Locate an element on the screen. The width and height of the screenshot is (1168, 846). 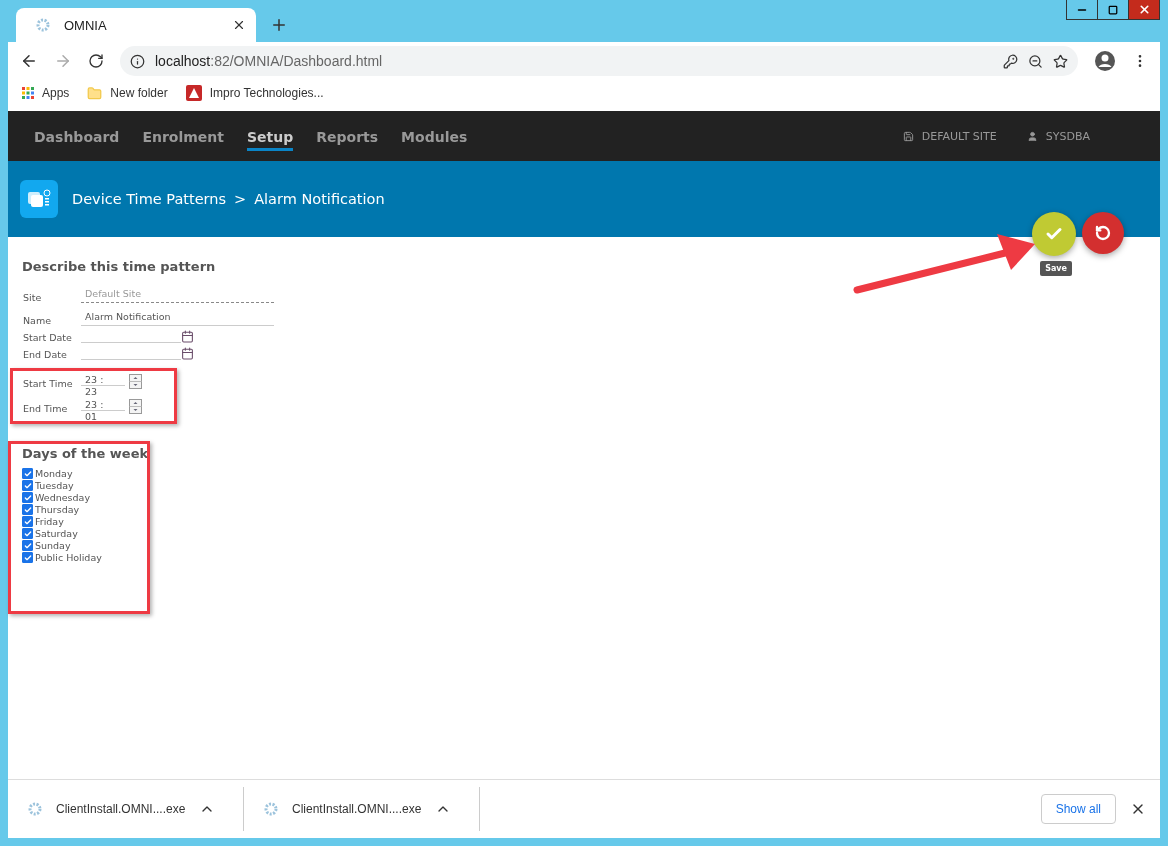
show-all-button: Show all is located at coordinates (1078, 809).